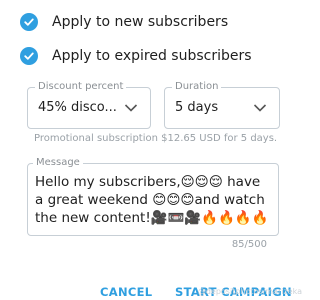 The width and height of the screenshot is (320, 300). Describe the element at coordinates (197, 86) in the screenshot. I see `duration-legend: Duration` at that location.